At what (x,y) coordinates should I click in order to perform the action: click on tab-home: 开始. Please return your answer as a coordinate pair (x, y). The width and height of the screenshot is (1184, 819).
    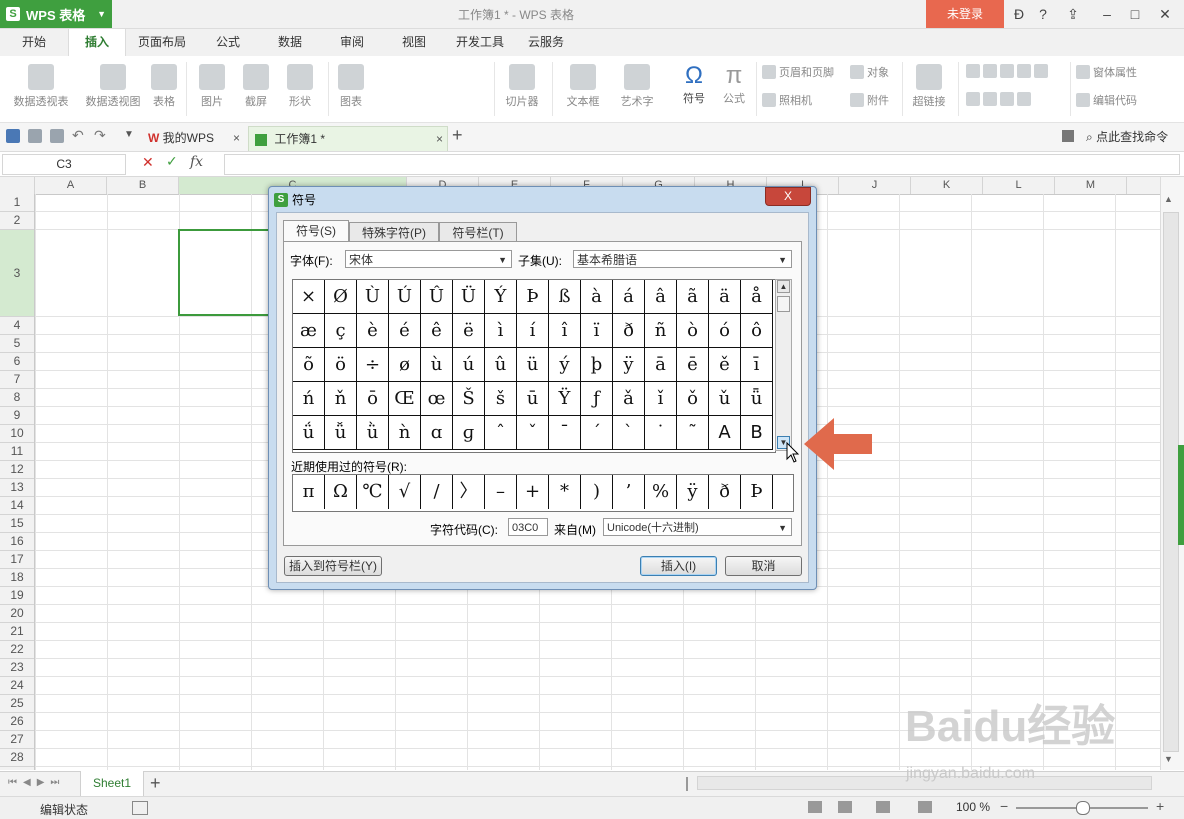
    Looking at the image, I should click on (34, 42).